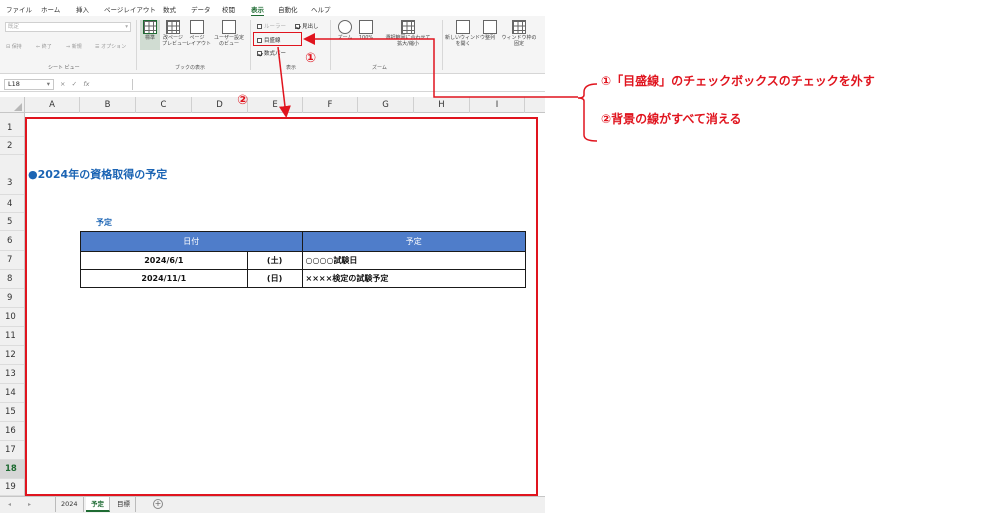  What do you see at coordinates (440, 65) in the screenshot?
I see `arrow-to-gridlines` at bounding box center [440, 65].